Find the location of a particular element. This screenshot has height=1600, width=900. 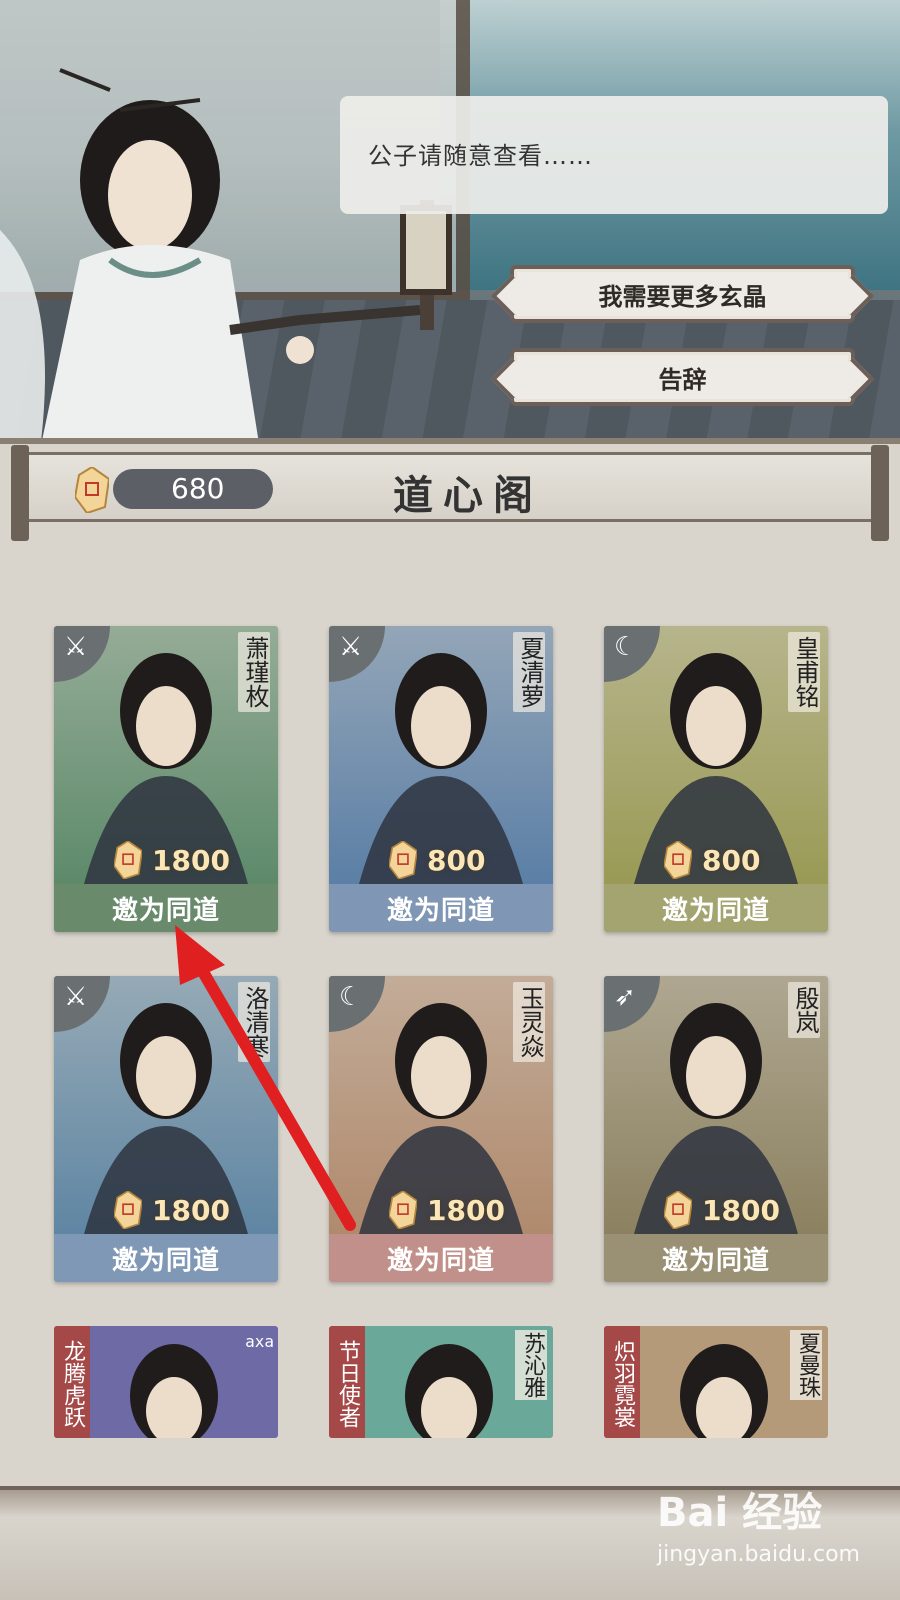

character-card: ☾ 玉灵焱 1800 邀为同道 is located at coordinates (441, 1129).